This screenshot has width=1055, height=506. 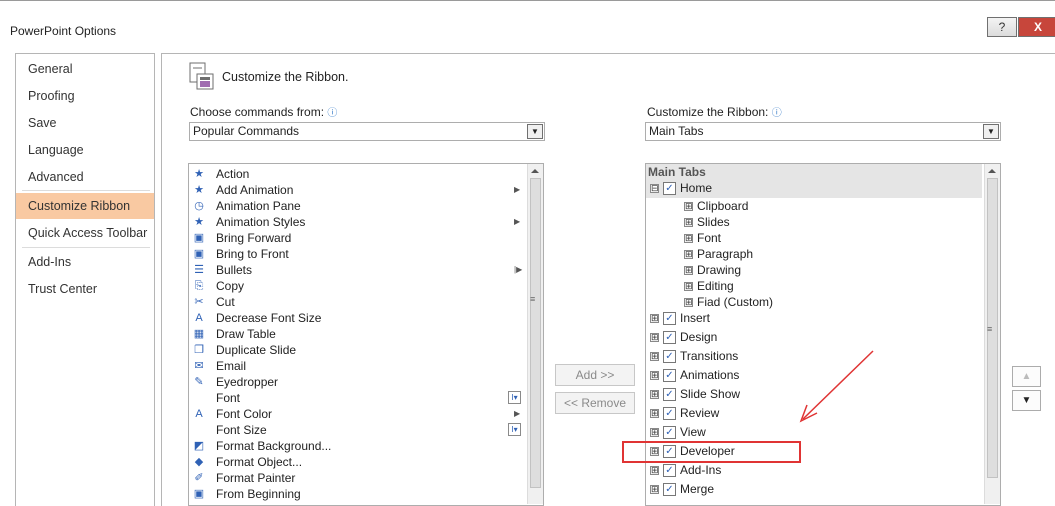 What do you see at coordinates (1036, 27) in the screenshot?
I see `close-button: X` at bounding box center [1036, 27].